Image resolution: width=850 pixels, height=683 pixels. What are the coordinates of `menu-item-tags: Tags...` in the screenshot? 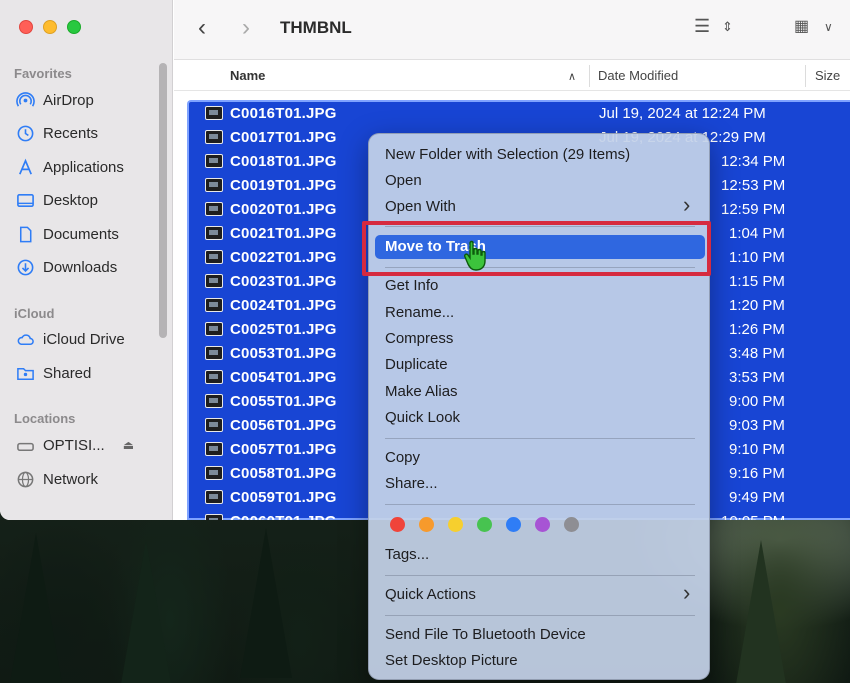 It's located at (407, 555).